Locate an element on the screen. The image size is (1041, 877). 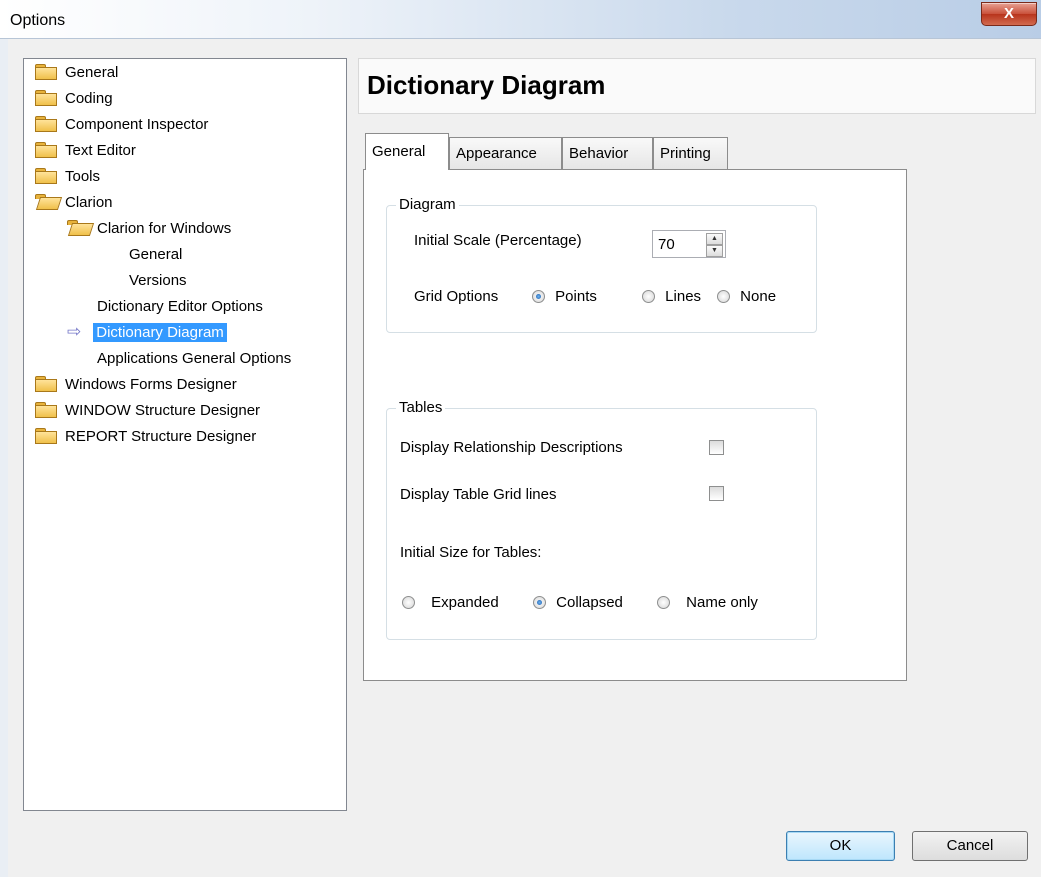
tables-group-legend: Tables is located at coordinates (421, 407).